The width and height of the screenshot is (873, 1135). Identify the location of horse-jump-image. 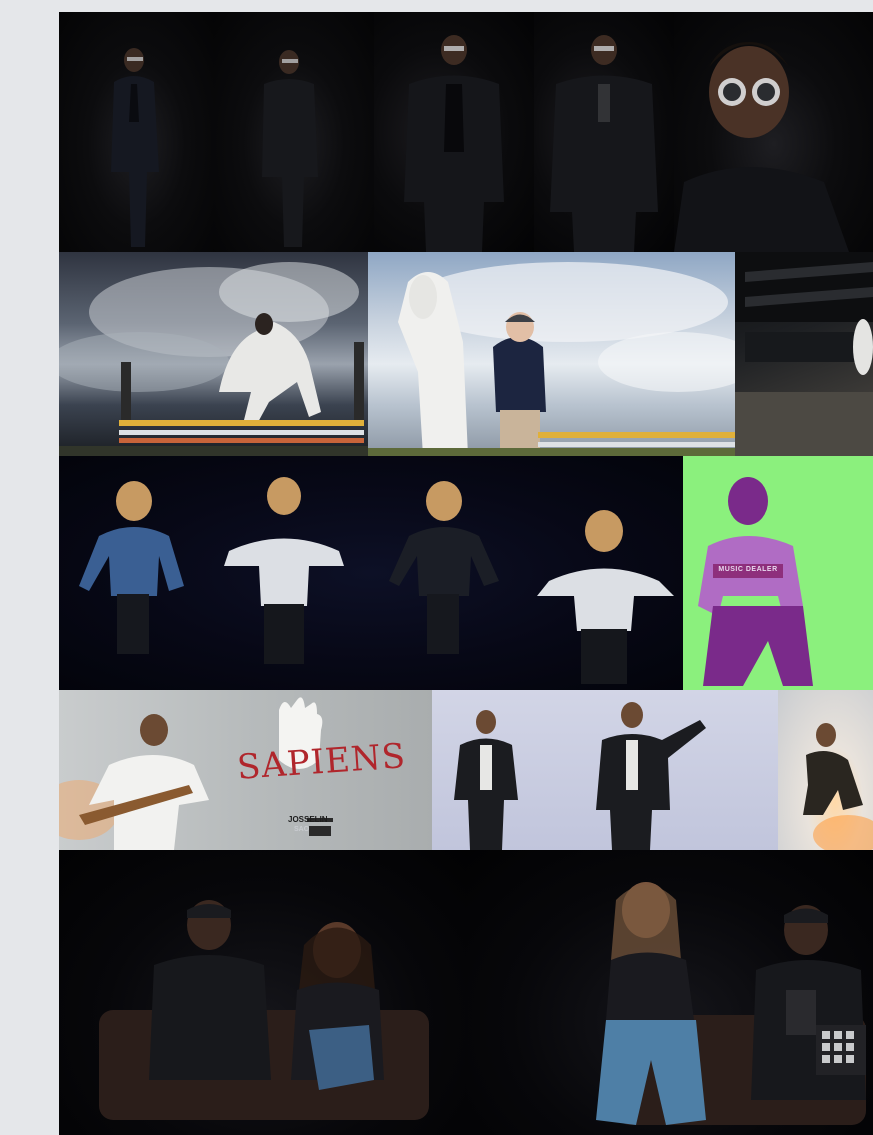
(213, 359).